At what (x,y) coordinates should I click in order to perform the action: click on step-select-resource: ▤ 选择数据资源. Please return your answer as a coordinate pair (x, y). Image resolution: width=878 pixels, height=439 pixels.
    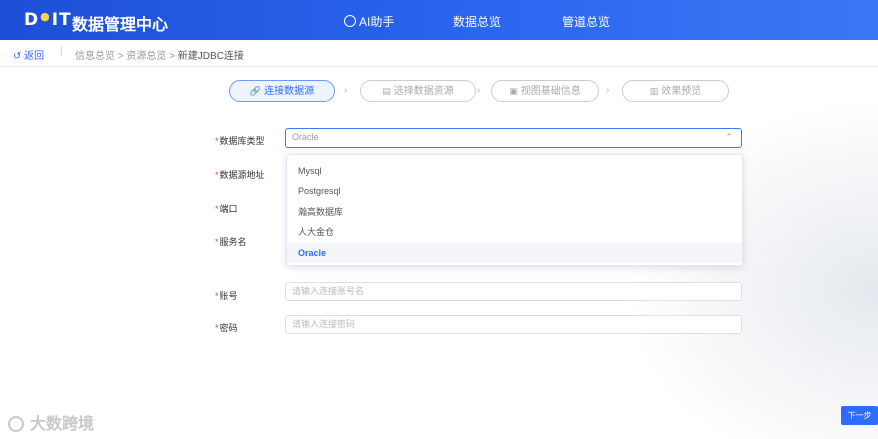
    Looking at the image, I should click on (418, 91).